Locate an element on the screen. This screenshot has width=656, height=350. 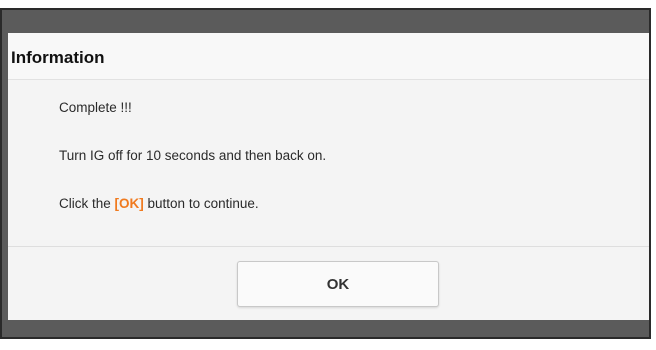
message-complete: Complete !!! is located at coordinates (95, 107).